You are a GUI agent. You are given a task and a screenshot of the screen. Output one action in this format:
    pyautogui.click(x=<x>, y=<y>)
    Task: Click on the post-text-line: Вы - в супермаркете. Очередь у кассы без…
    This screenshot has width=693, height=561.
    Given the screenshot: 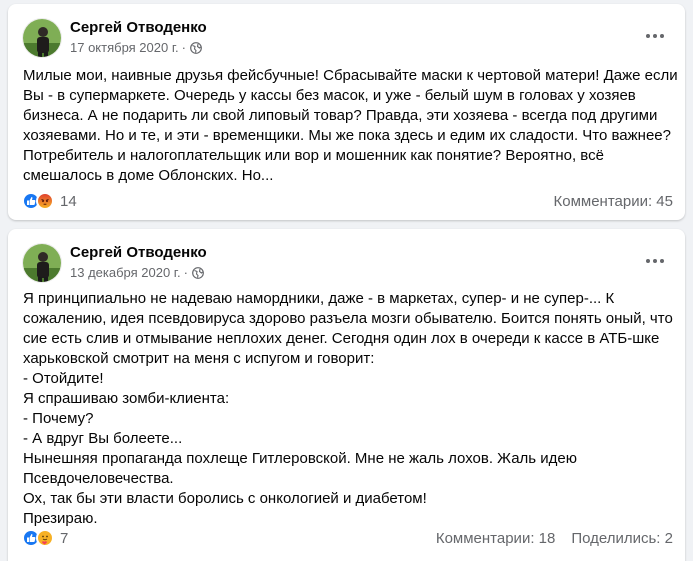 What is the action you would take?
    pyautogui.click(x=329, y=95)
    